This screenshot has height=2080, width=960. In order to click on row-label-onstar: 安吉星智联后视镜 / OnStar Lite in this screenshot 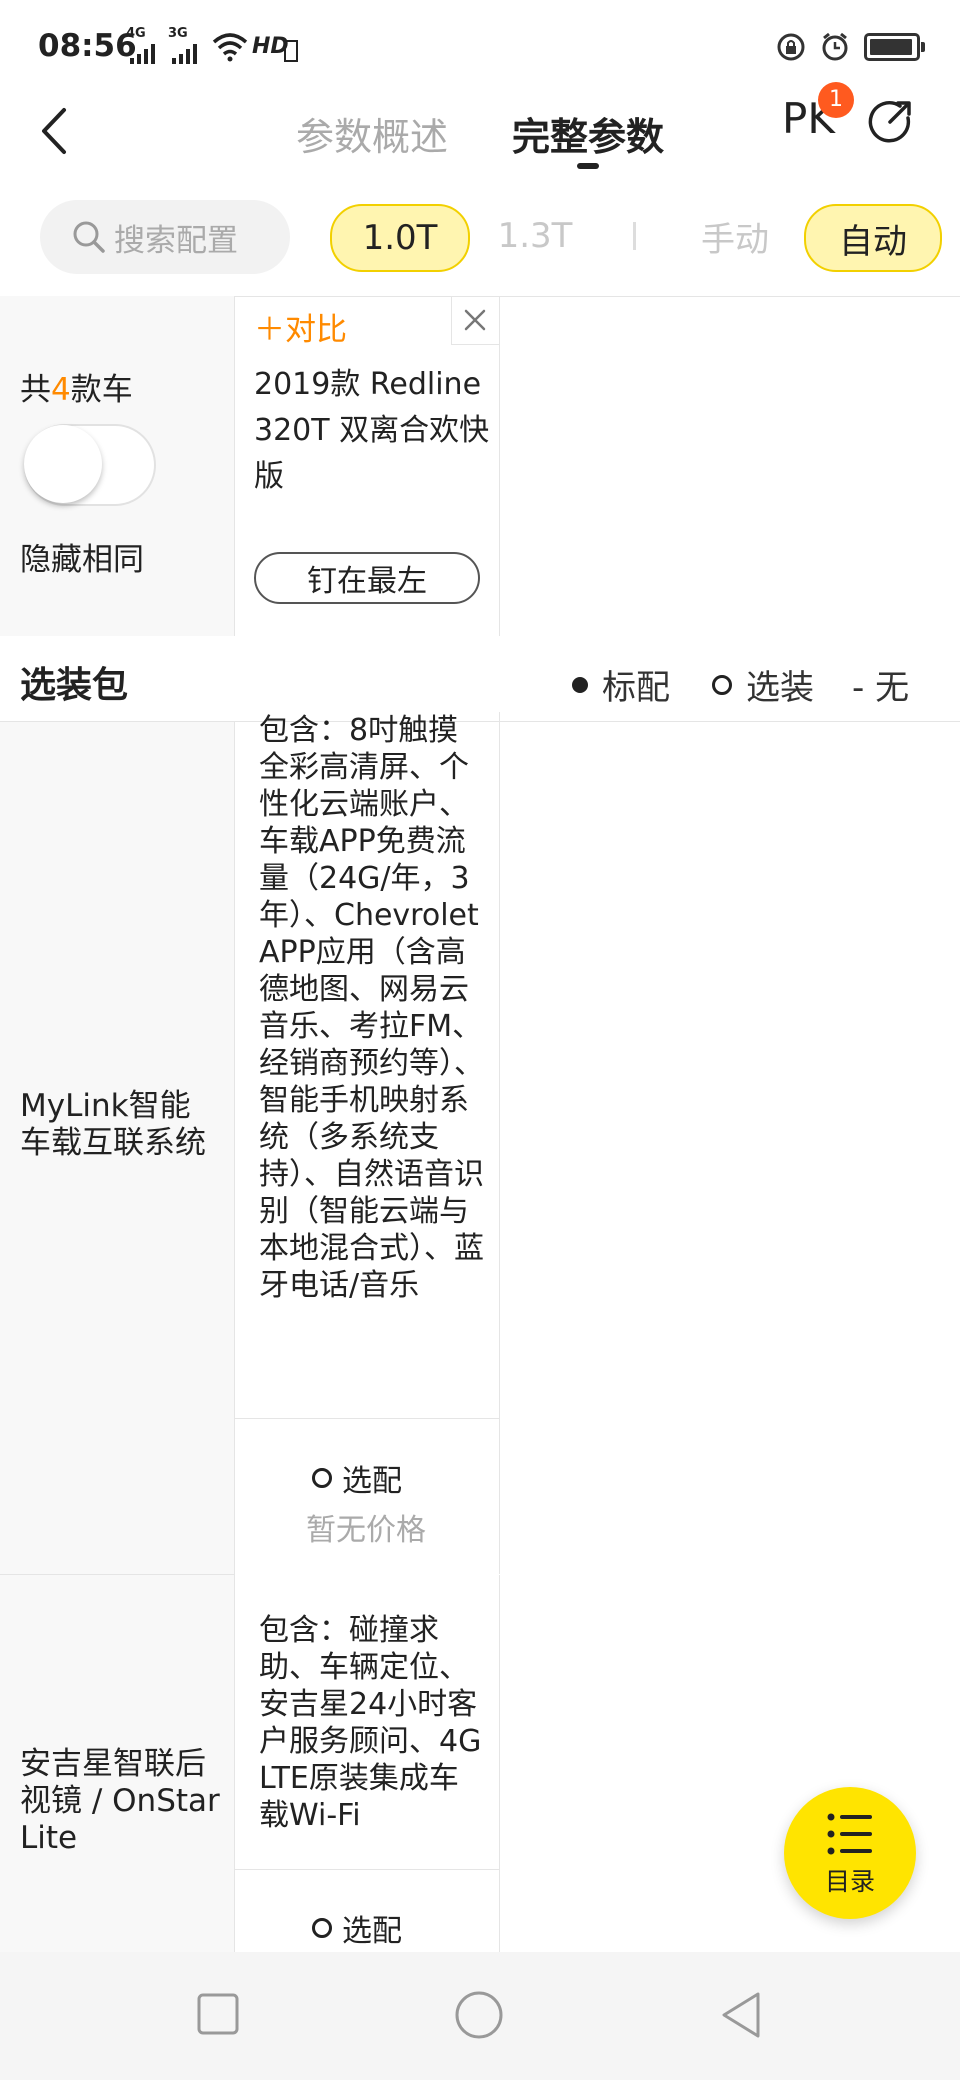, I will do `click(120, 1801)`.